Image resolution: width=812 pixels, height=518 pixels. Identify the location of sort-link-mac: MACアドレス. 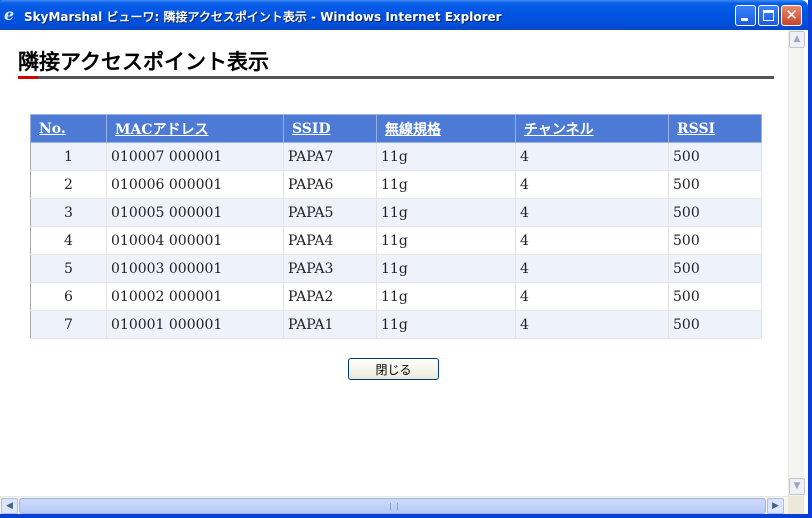
(162, 130).